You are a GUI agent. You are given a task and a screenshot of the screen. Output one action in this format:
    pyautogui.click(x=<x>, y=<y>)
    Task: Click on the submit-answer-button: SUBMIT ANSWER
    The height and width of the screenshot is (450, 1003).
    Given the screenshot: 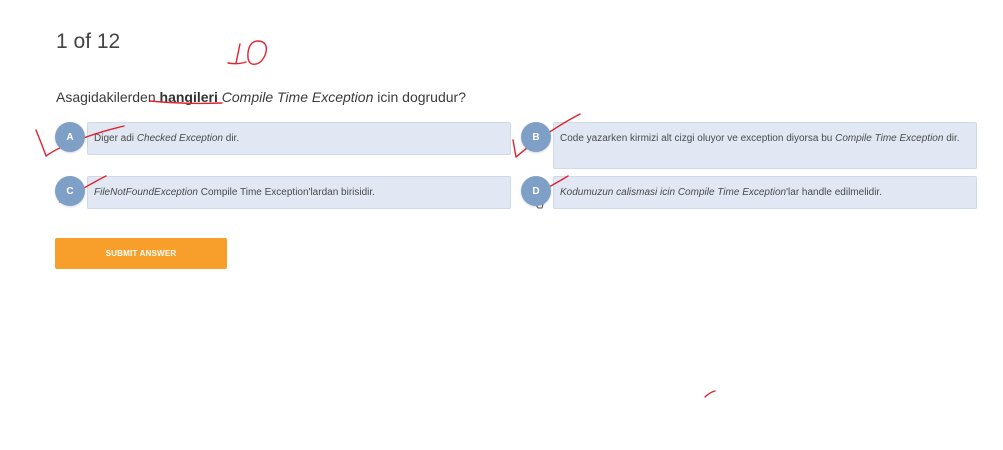 What is the action you would take?
    pyautogui.click(x=141, y=253)
    